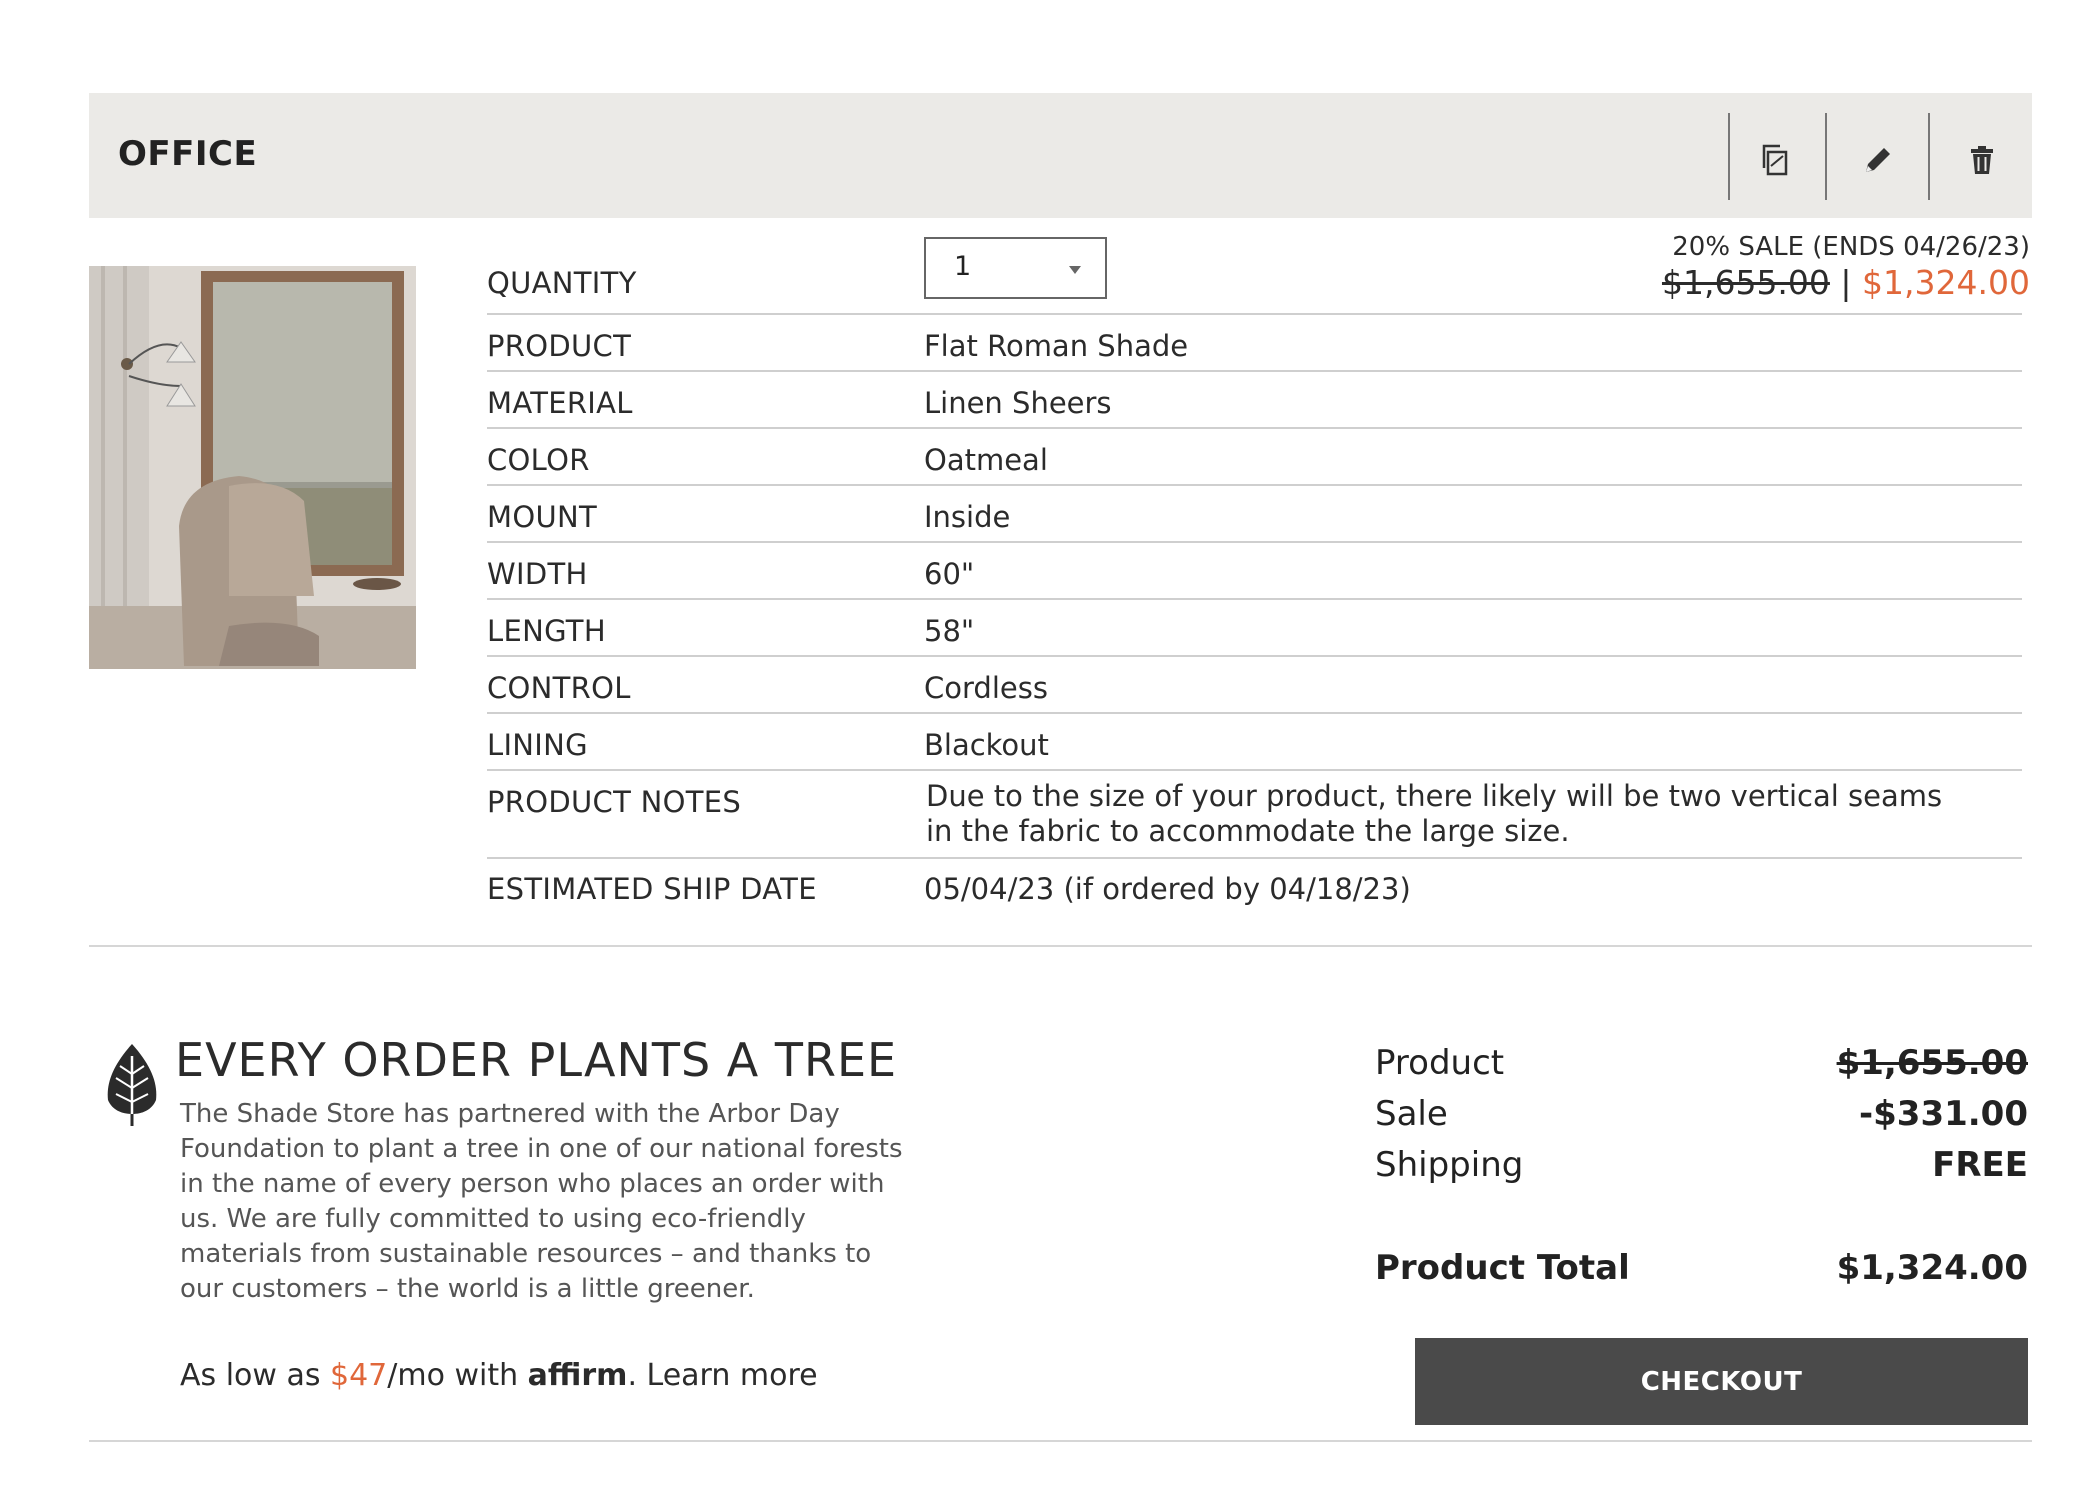  I want to click on spec-label-mount: MOUNT, so click(542, 517).